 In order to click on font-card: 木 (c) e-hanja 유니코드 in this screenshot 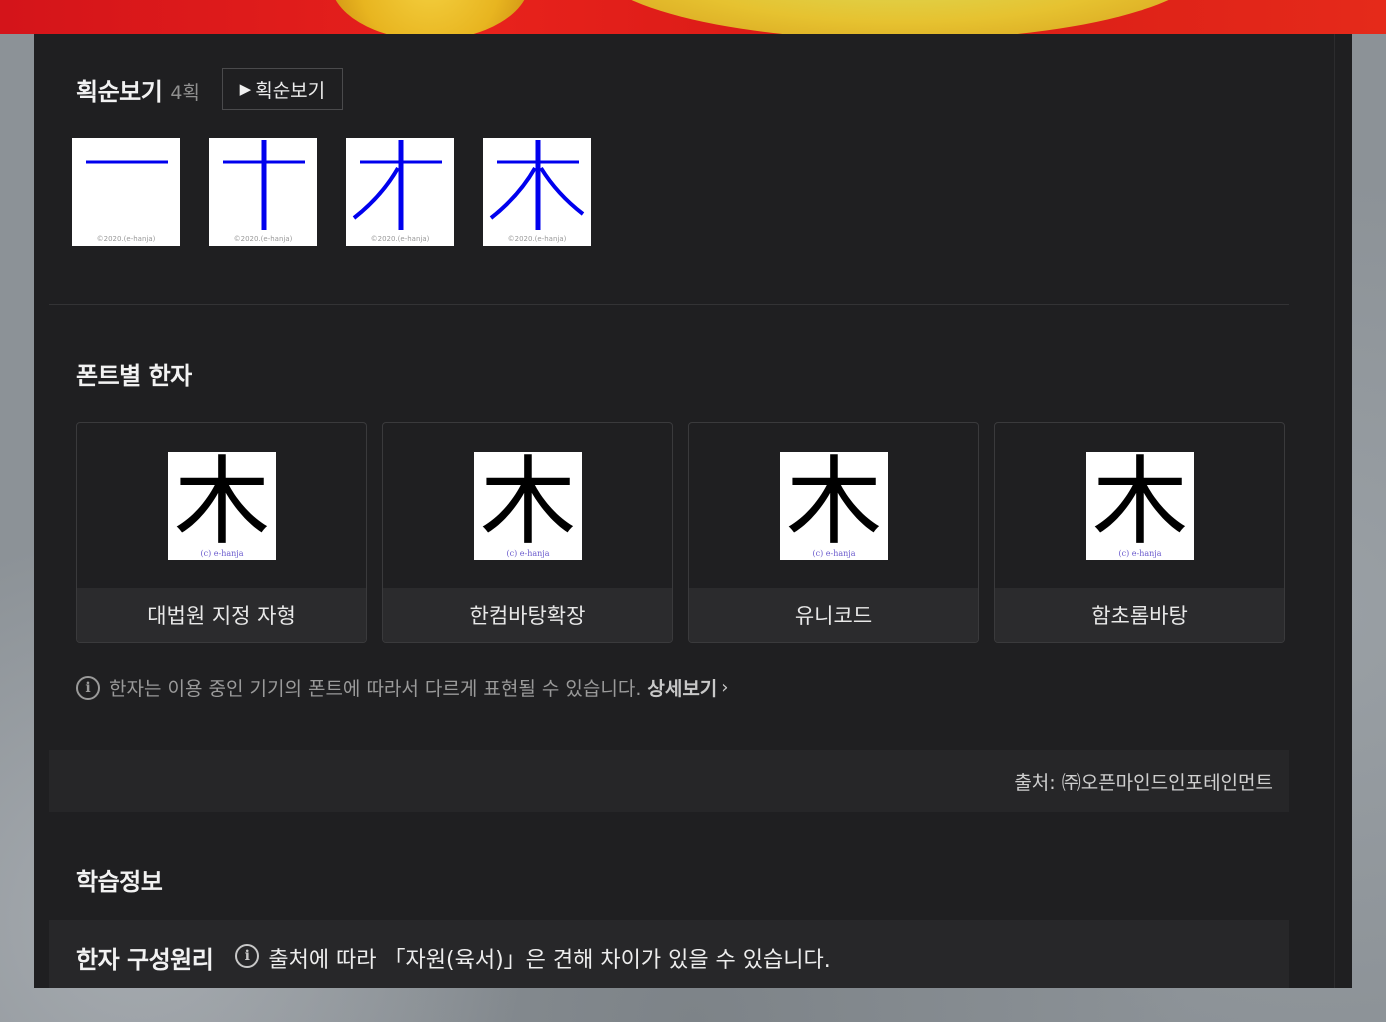, I will do `click(833, 532)`.